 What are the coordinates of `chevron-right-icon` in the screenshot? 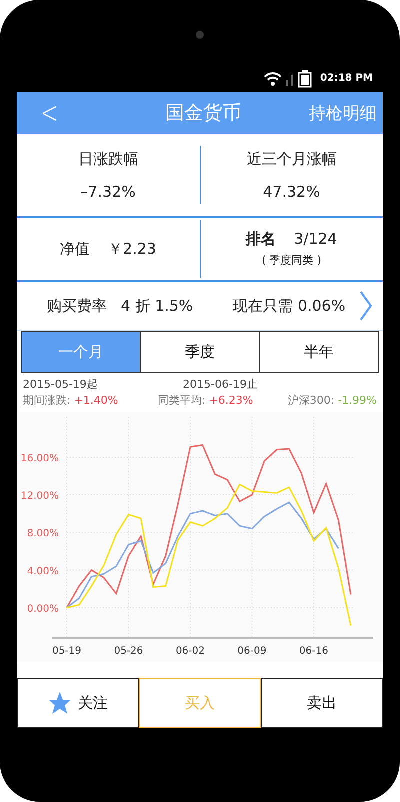 It's located at (366, 306).